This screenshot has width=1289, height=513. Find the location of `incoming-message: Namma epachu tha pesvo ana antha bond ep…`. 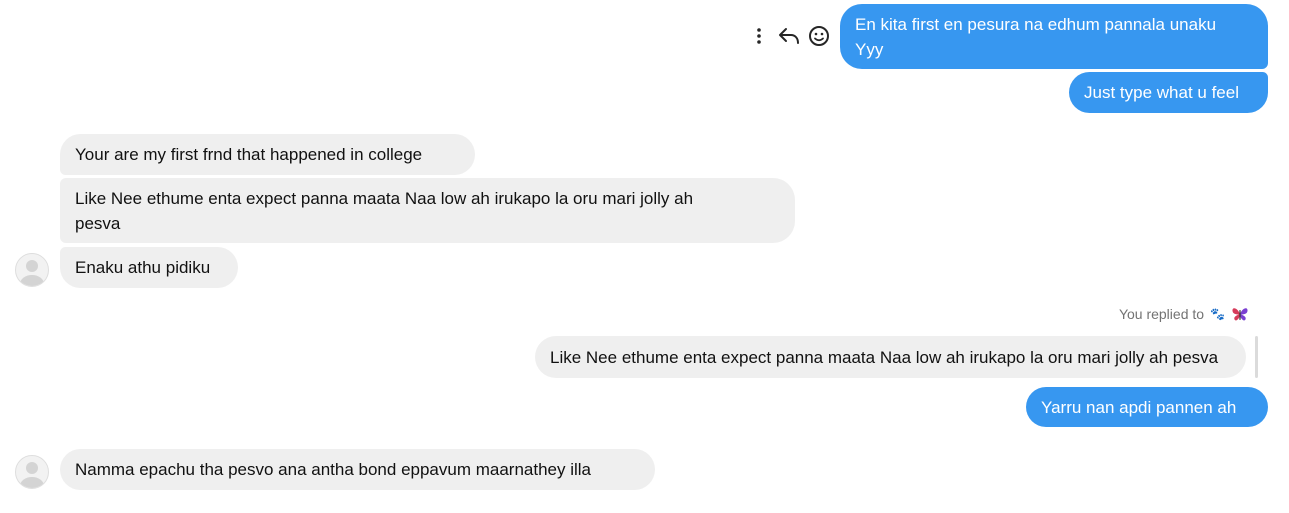

incoming-message: Namma epachu tha pesvo ana antha bond ep… is located at coordinates (357, 469).